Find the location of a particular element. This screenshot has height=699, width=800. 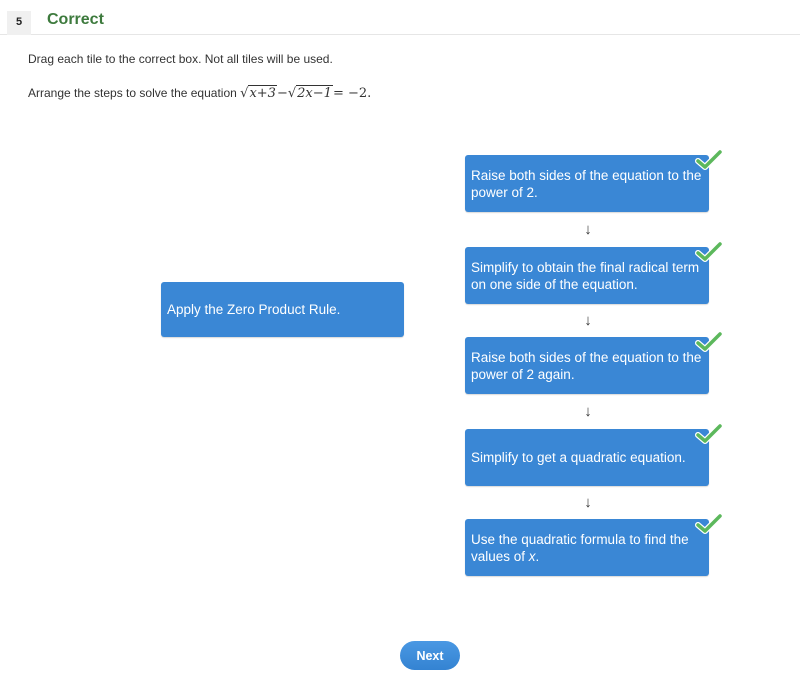

answer-box-4: Simplify to get a quadratic equation. is located at coordinates (594, 454).